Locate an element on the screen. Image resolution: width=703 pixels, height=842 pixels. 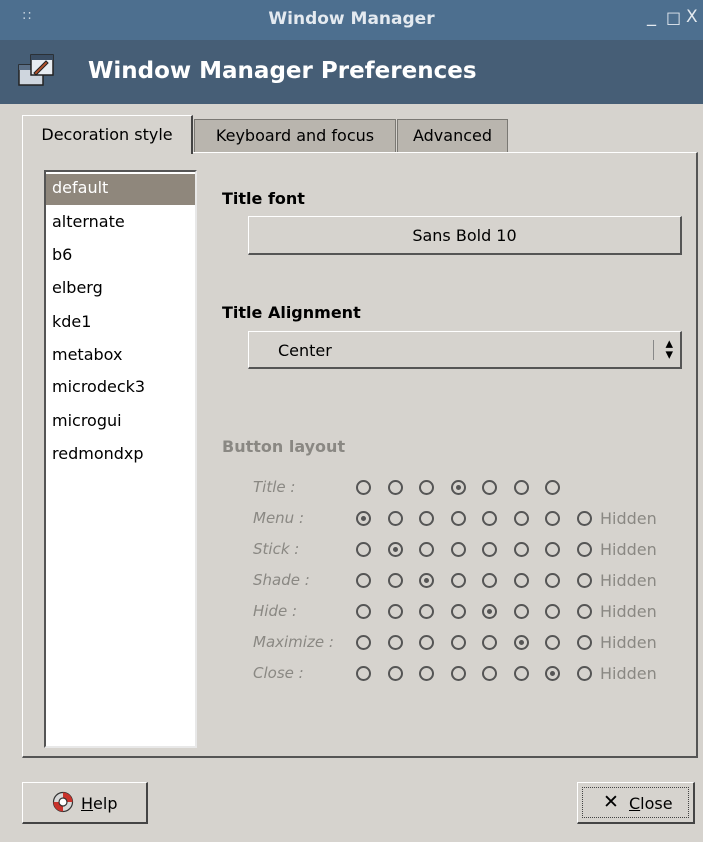
list-item-redmondxp: redmondxp is located at coordinates (120, 455).